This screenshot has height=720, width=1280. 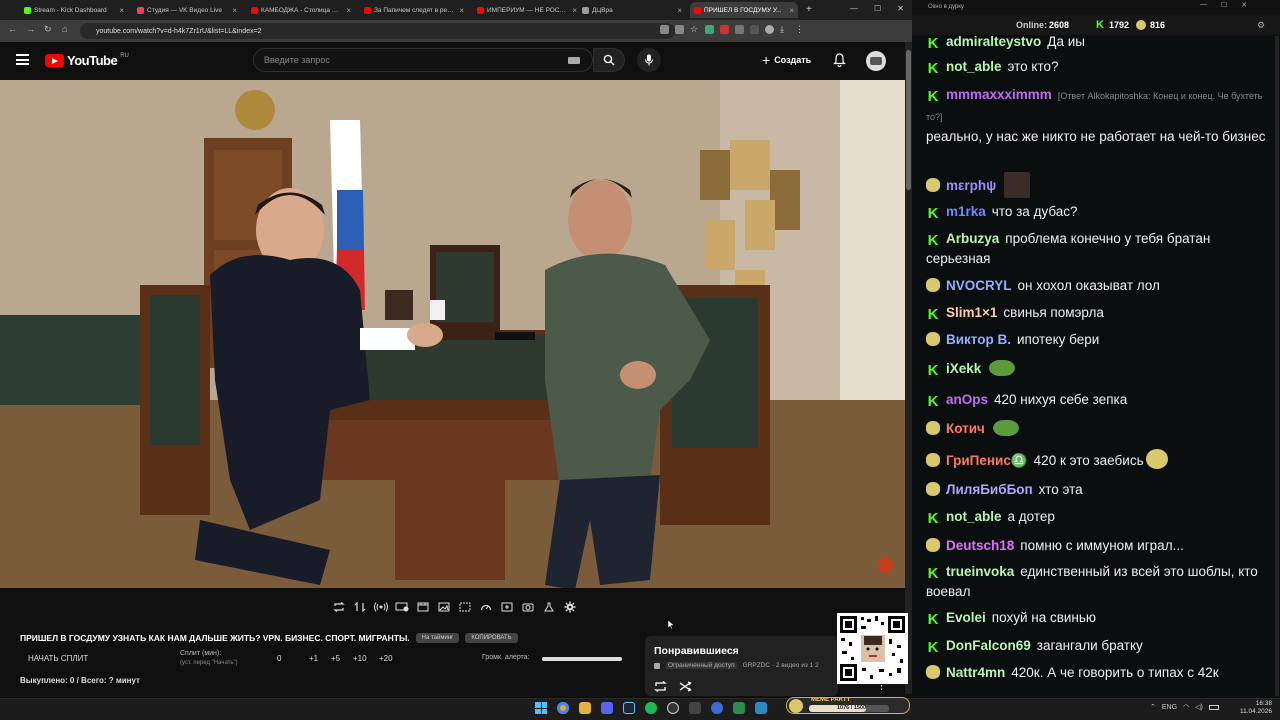 I want to click on speed-icon, so click(x=486, y=607).